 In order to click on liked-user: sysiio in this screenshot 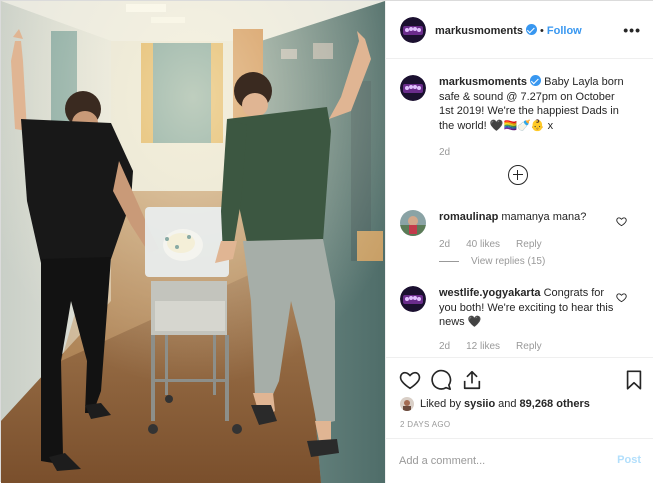, I will do `click(479, 404)`.